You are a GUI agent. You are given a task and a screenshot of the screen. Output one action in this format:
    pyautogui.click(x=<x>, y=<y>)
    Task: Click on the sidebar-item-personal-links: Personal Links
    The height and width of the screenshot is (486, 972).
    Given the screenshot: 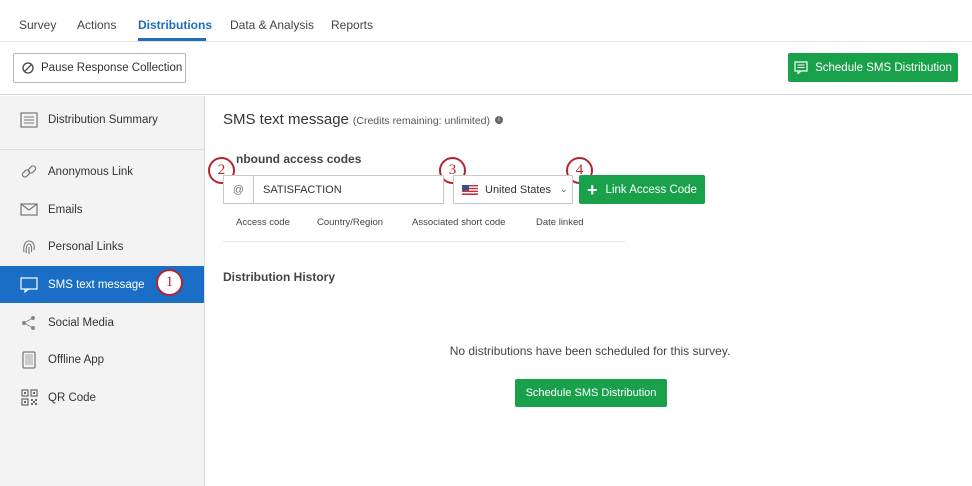 What is the action you would take?
    pyautogui.click(x=102, y=246)
    